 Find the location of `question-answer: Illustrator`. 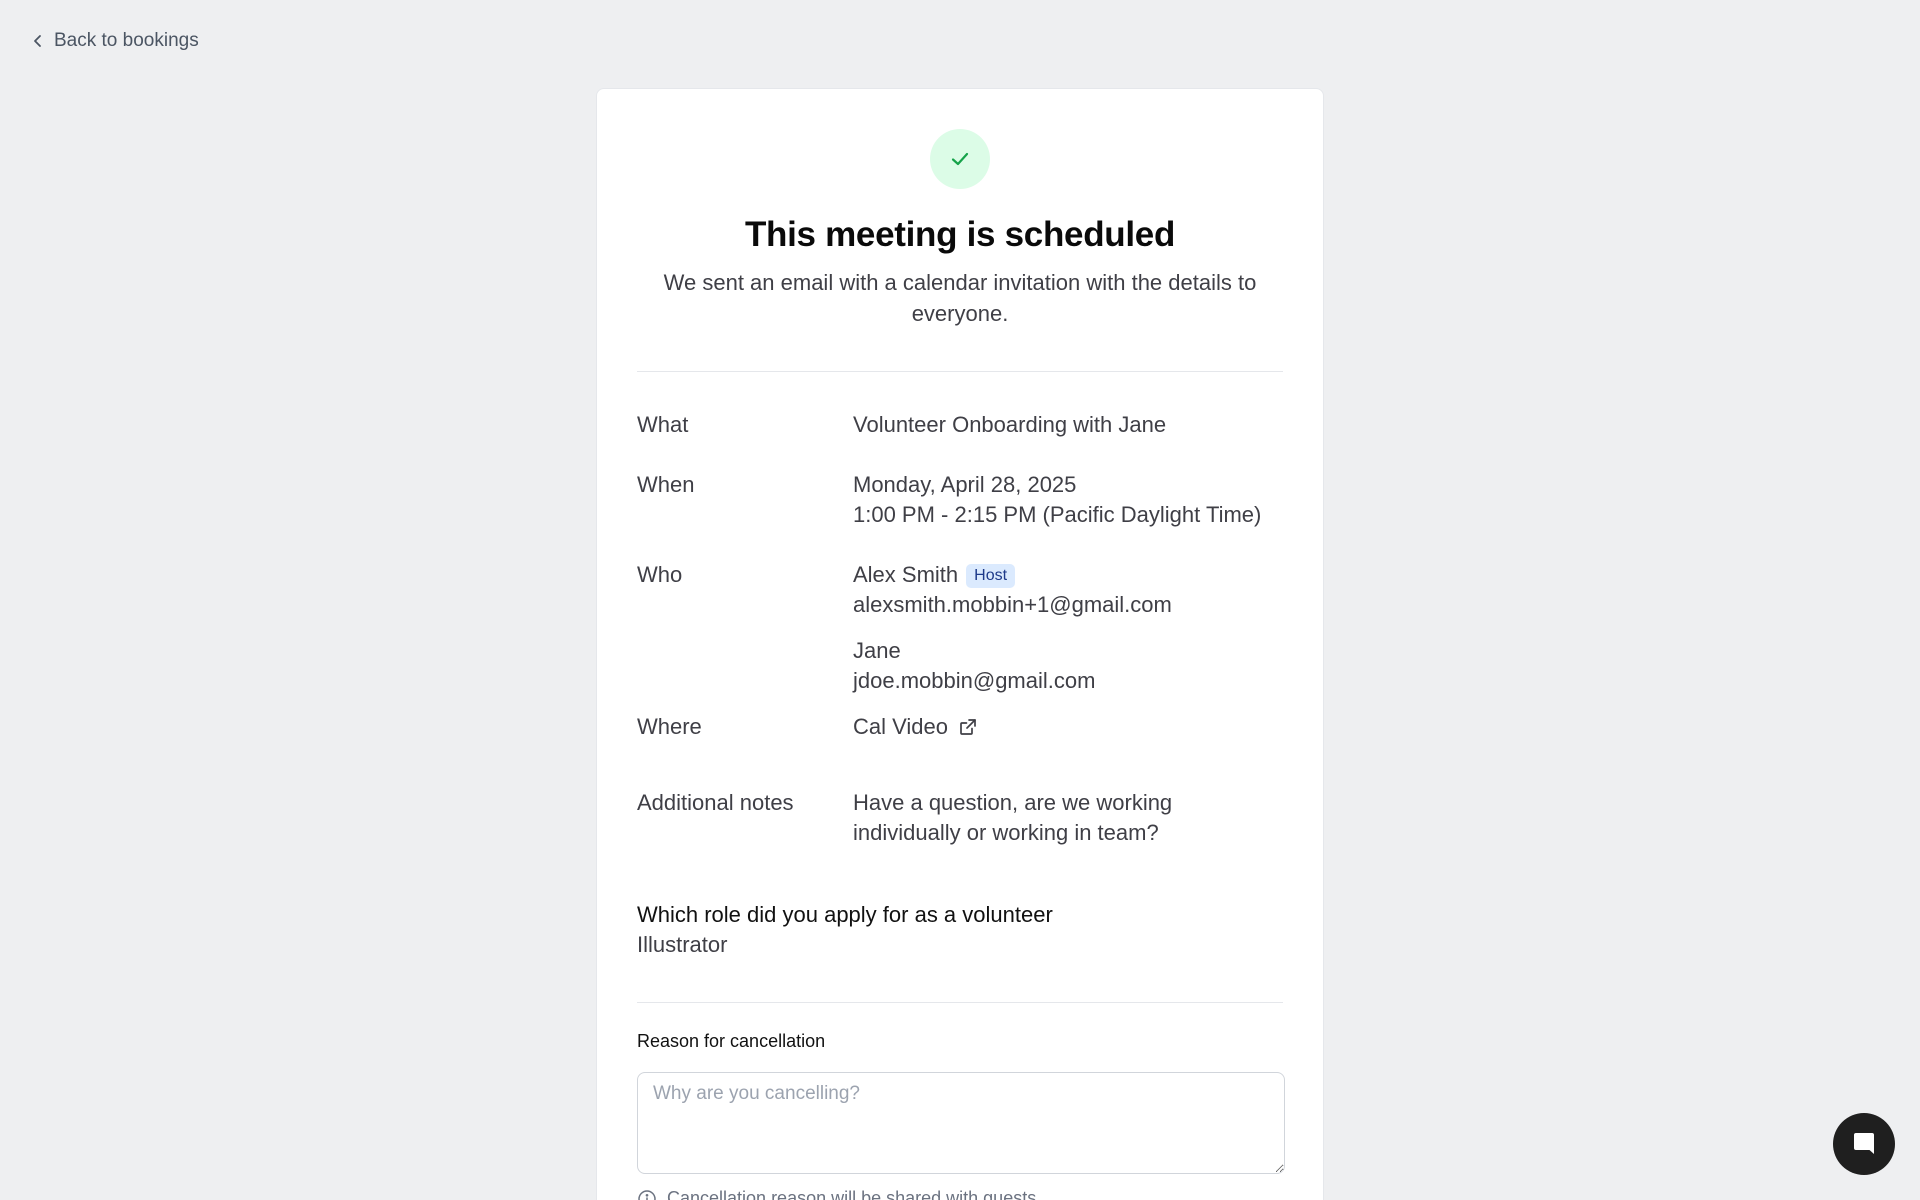

question-answer: Illustrator is located at coordinates (682, 944).